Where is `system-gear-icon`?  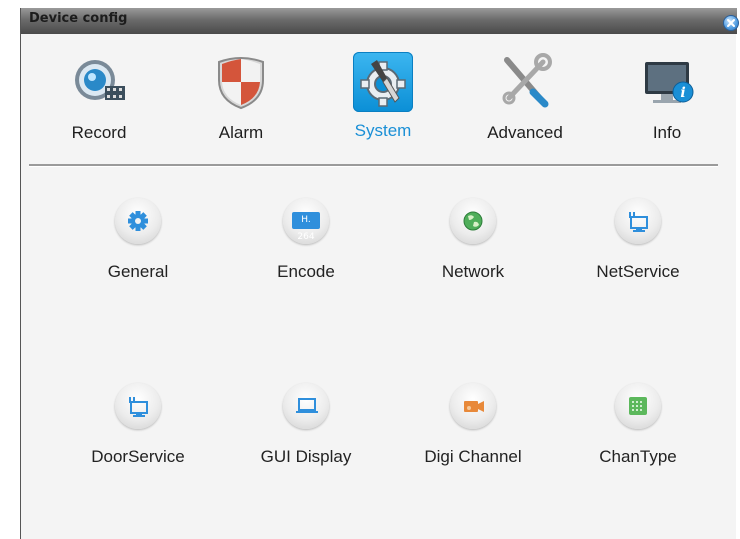
system-gear-icon is located at coordinates (383, 82).